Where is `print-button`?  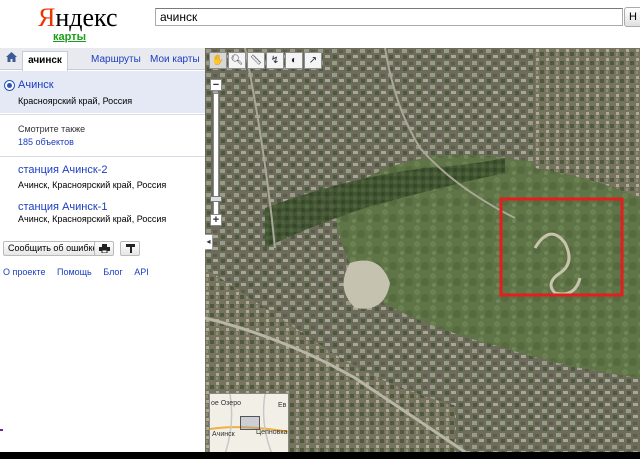
print-button is located at coordinates (104, 248).